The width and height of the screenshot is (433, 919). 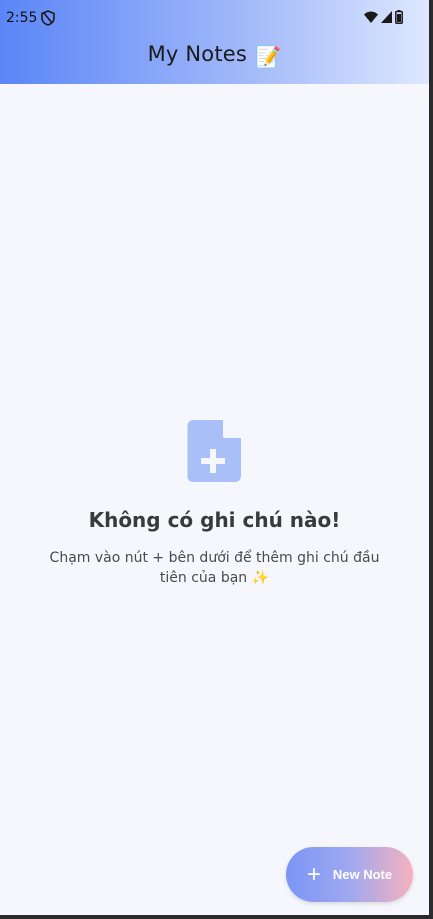 I want to click on window-border-bottom, so click(x=216, y=917).